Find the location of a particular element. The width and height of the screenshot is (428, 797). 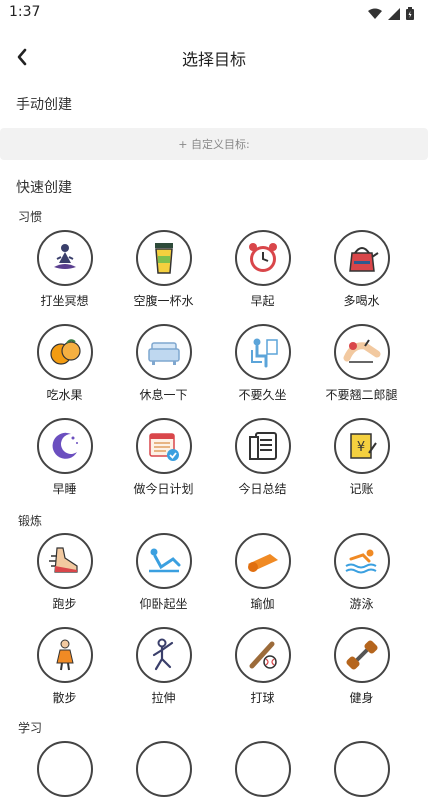

status-time: 1:37 is located at coordinates (25, 12).